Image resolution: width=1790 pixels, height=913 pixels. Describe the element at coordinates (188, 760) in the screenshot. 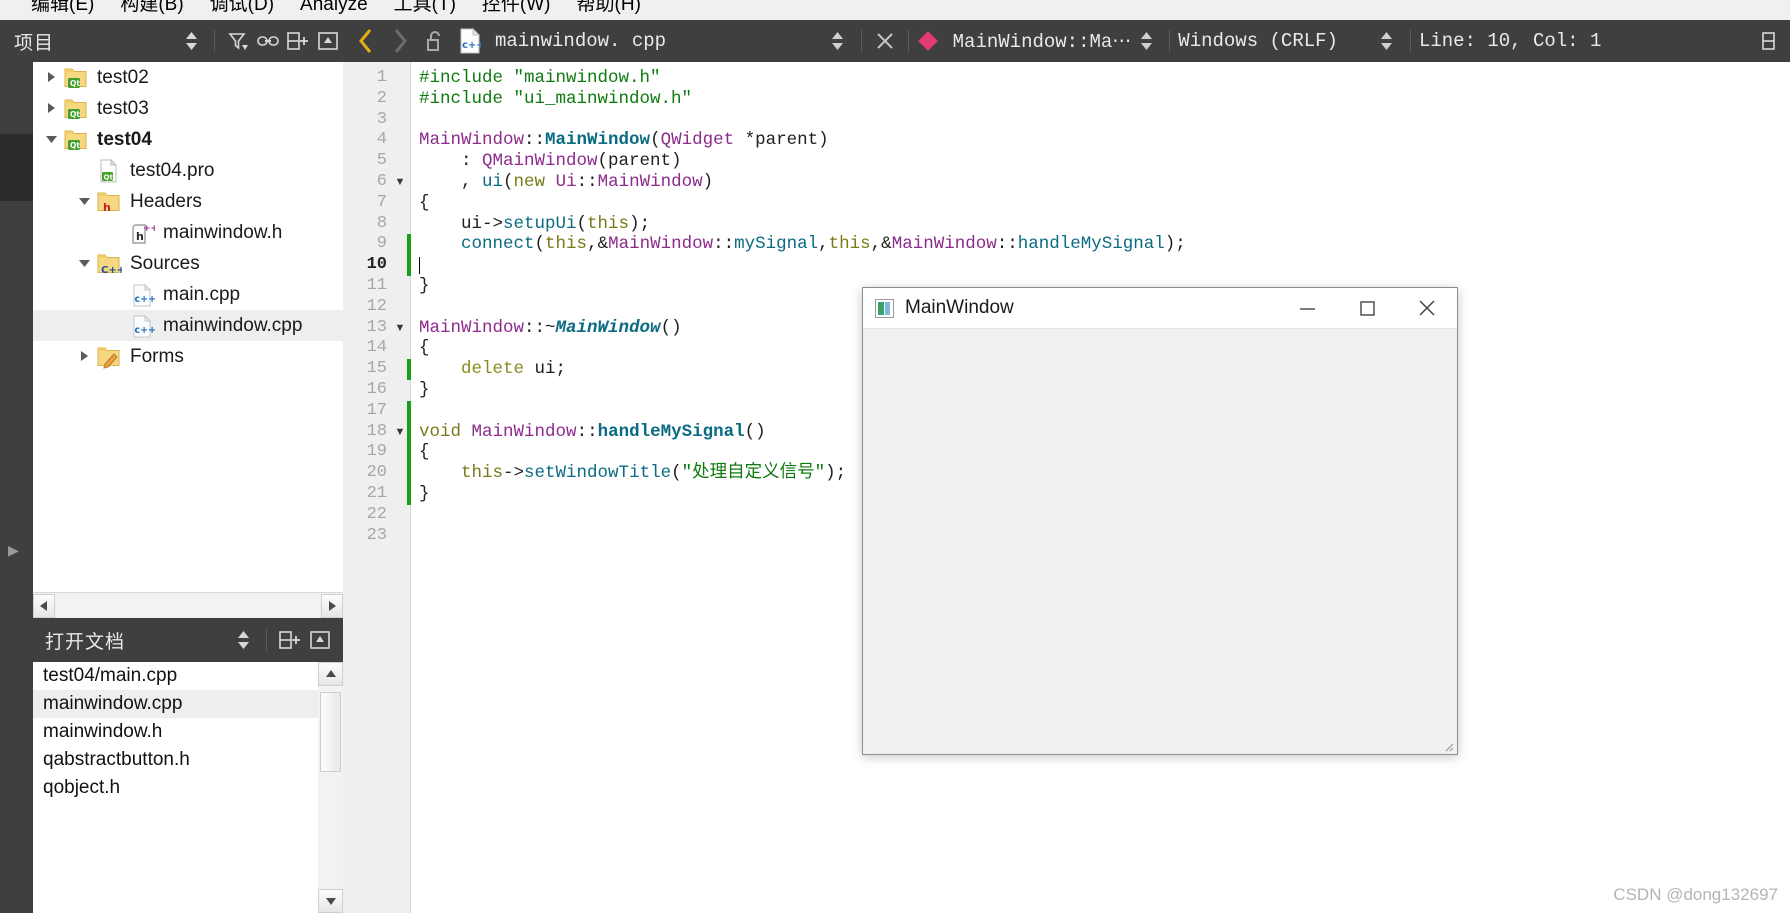

I see `open-document-item: qabstractbutton.h` at that location.